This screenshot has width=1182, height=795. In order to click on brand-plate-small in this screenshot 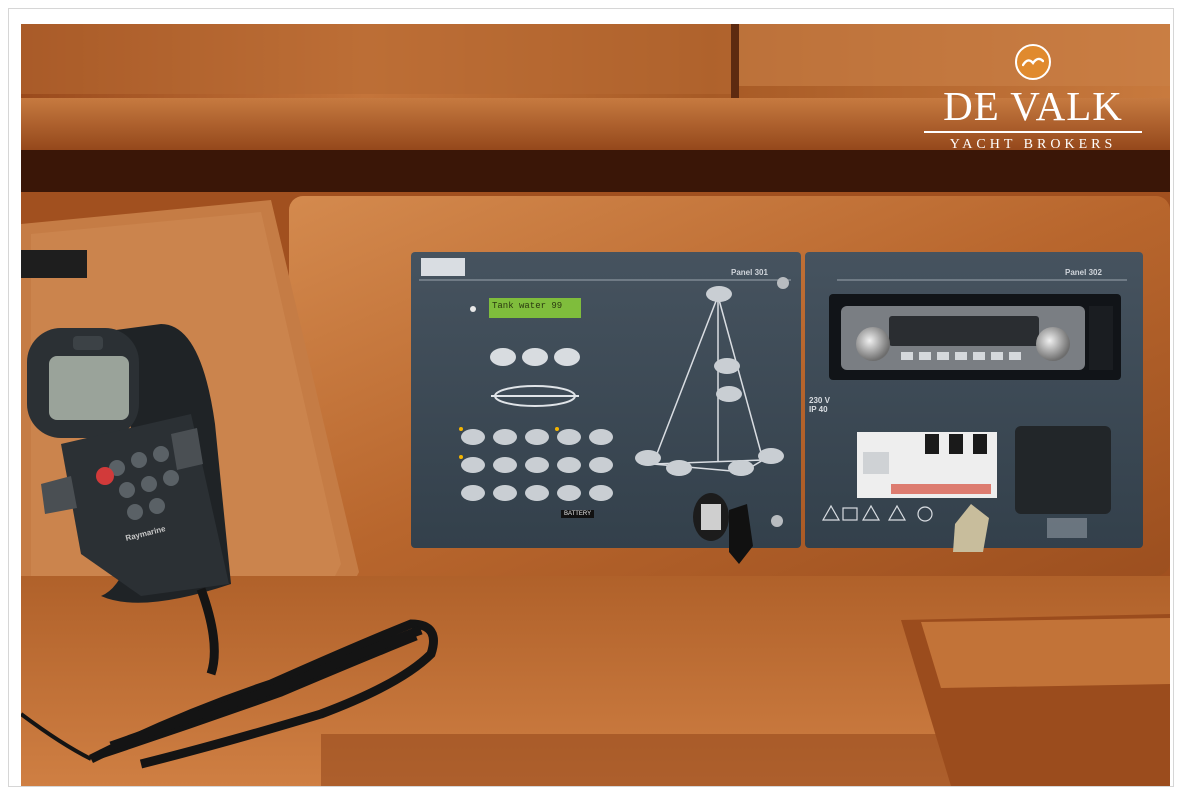, I will do `click(1067, 528)`.